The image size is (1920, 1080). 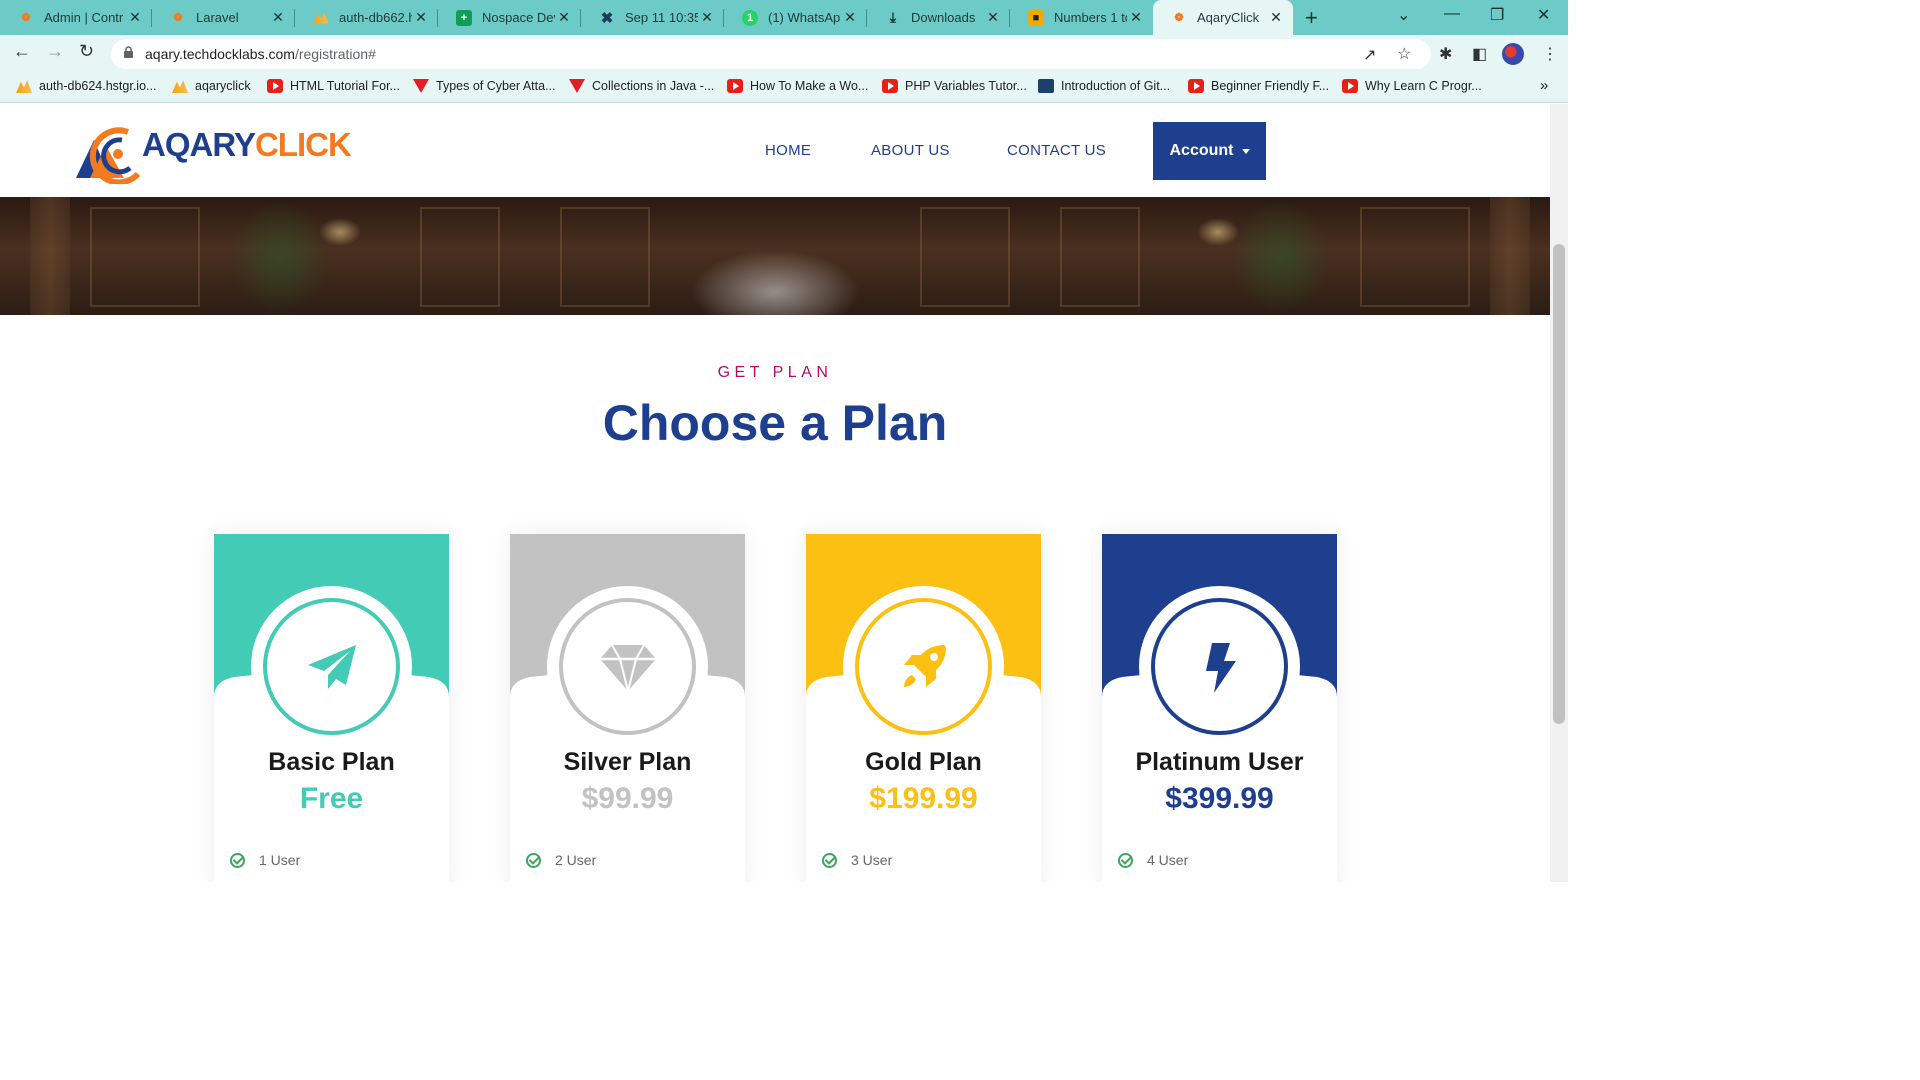 I want to click on webpage-icon, so click(x=1046, y=86).